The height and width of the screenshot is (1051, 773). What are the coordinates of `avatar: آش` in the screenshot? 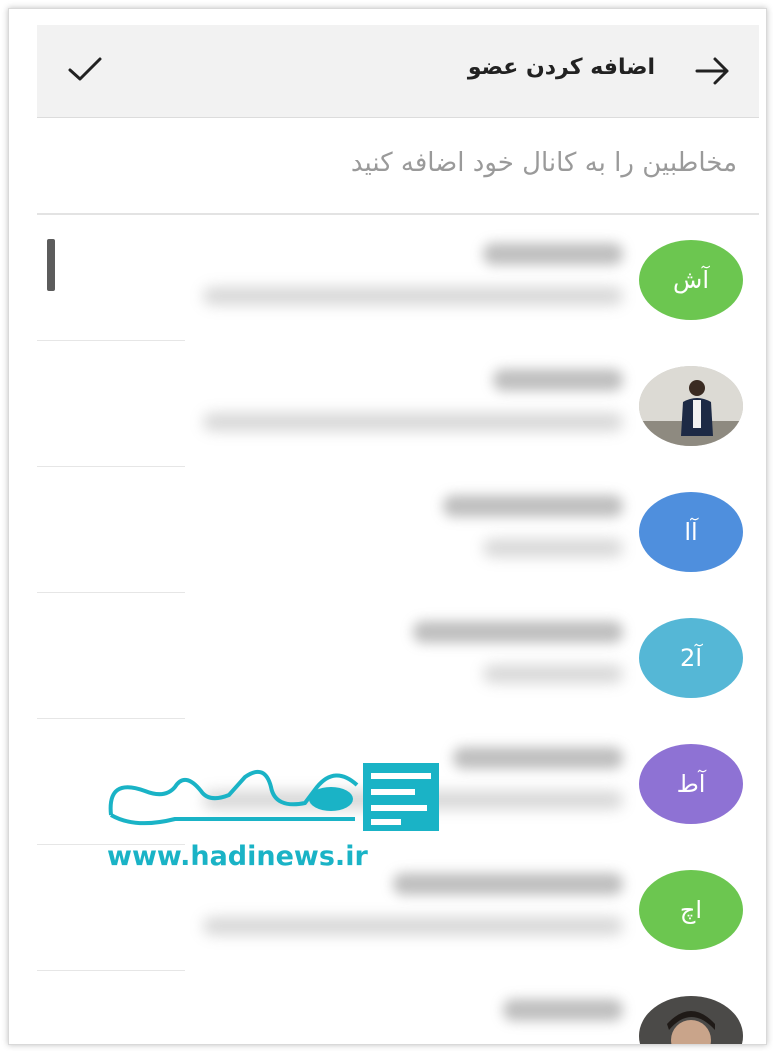 It's located at (691, 280).